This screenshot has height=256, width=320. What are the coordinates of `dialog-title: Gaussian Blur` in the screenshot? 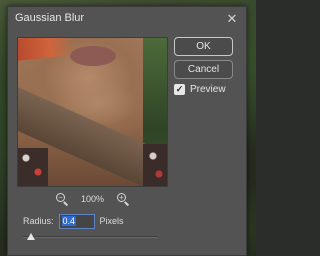 It's located at (50, 18).